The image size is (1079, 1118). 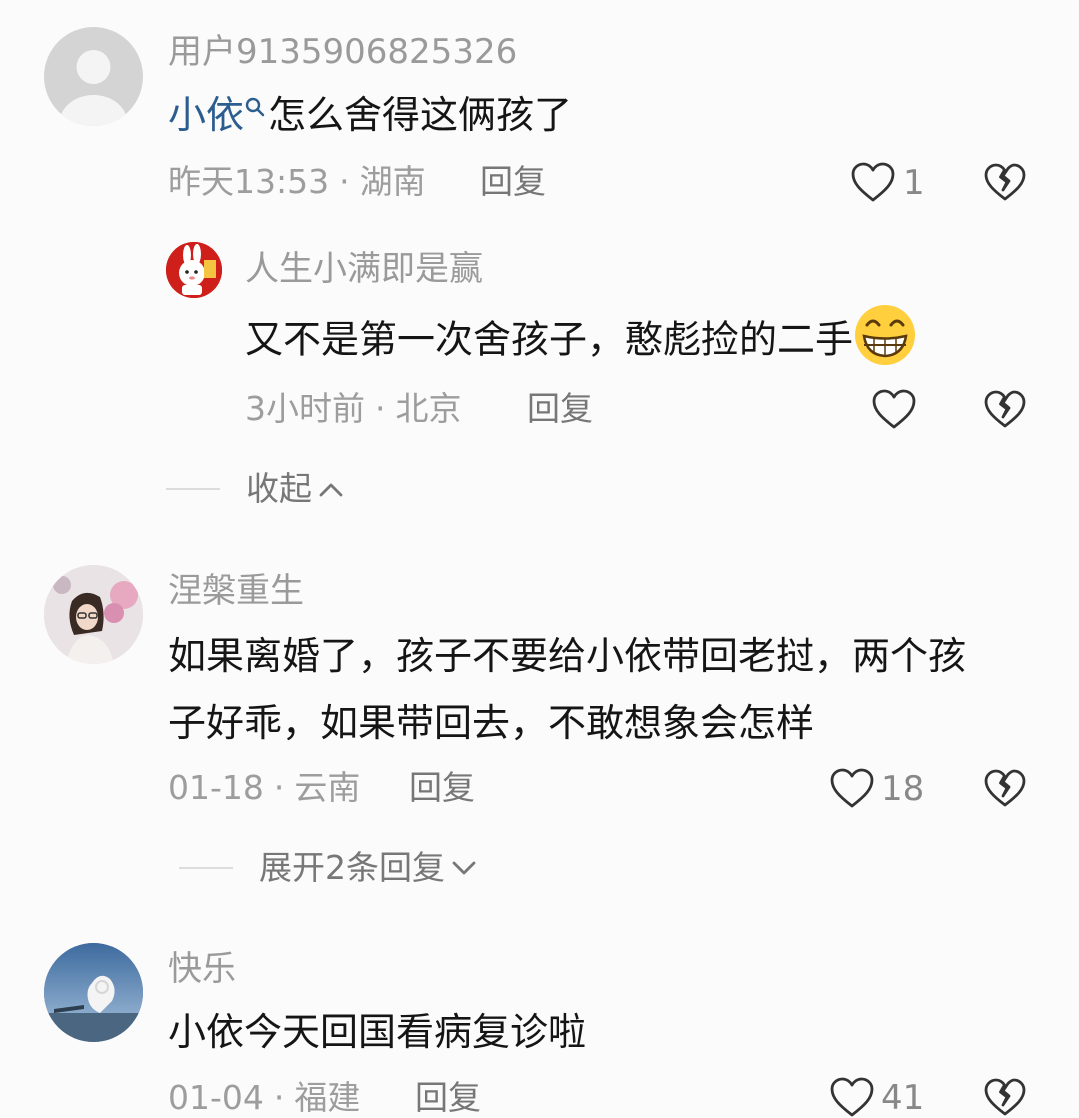 I want to click on comment-location: 湖南, so click(x=392, y=181).